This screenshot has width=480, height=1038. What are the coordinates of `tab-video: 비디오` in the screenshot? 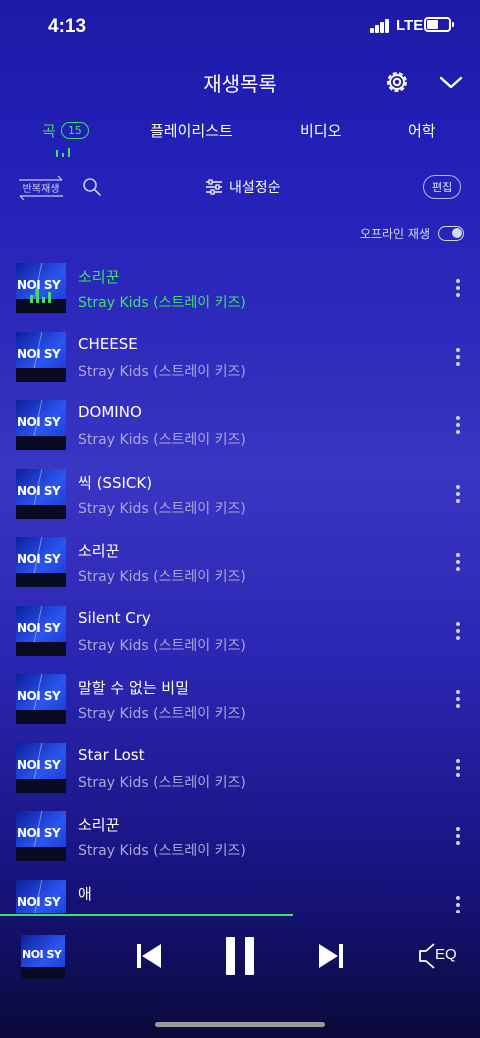 It's located at (320, 130).